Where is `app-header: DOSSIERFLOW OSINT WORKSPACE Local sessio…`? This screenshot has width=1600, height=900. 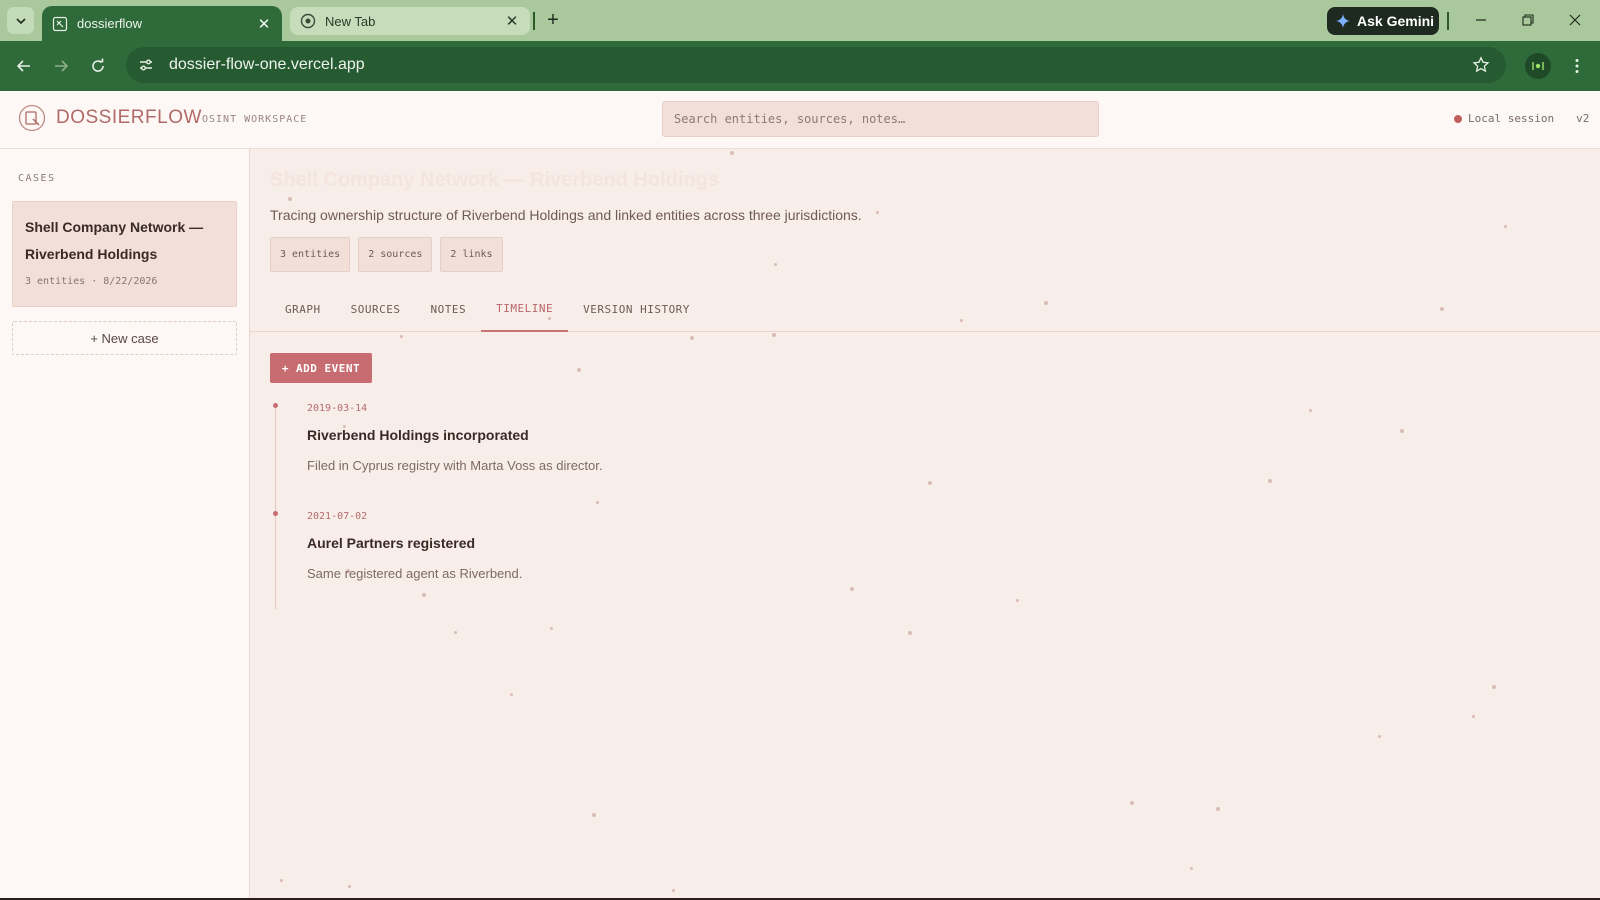 app-header: DOSSIERFLOW OSINT WORKSPACE Local sessio… is located at coordinates (800, 120).